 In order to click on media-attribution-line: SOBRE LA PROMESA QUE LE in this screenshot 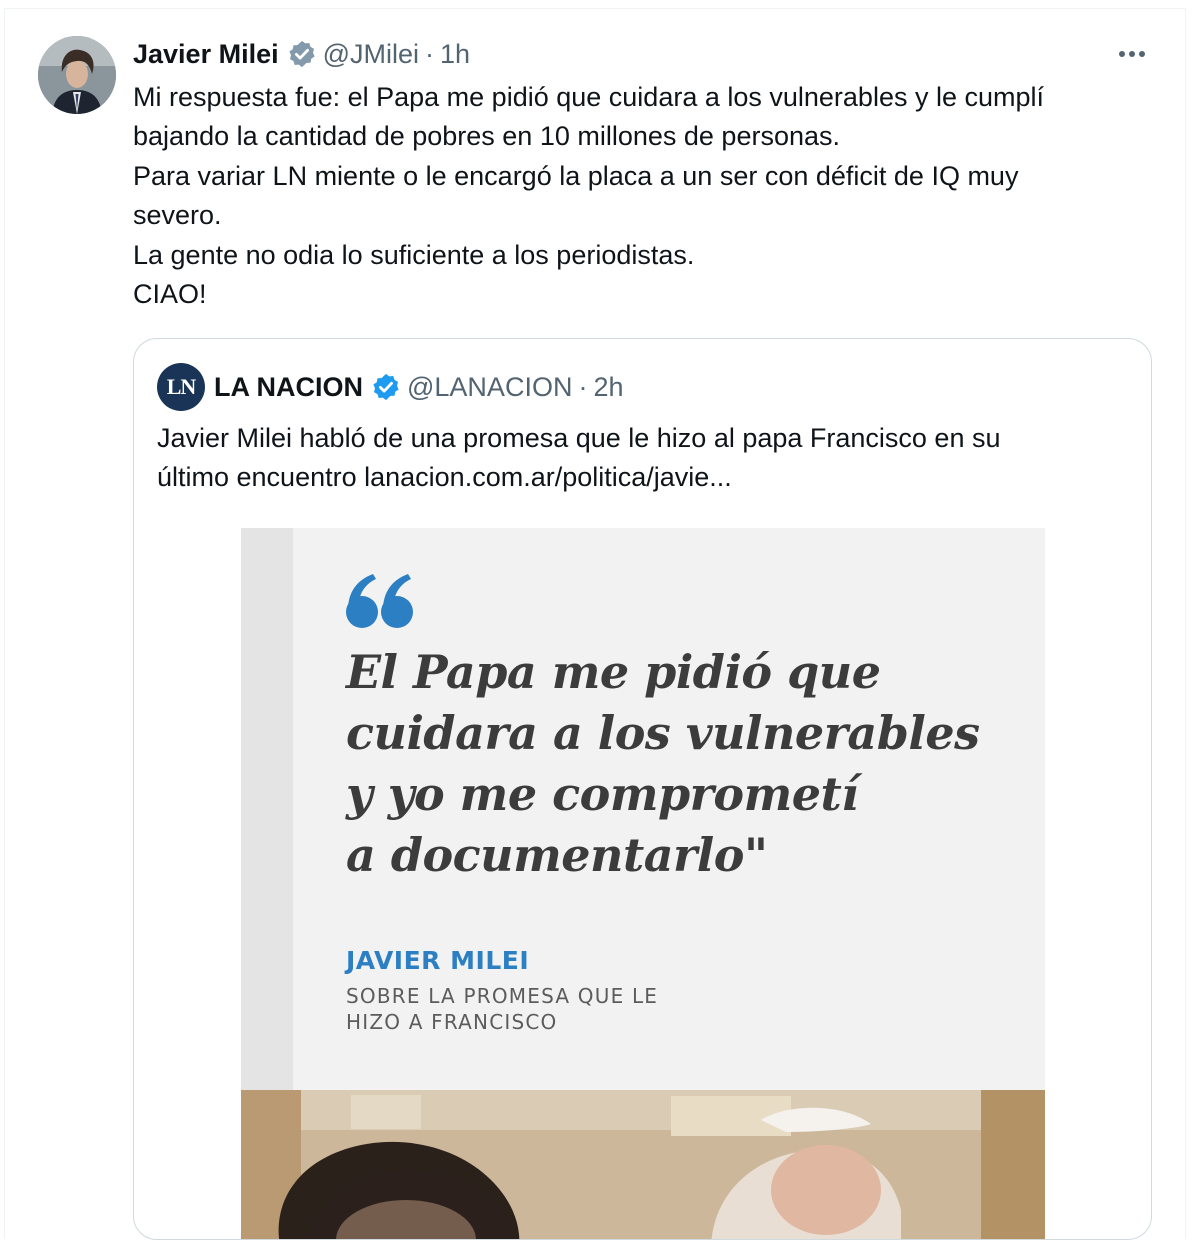, I will do `click(502, 996)`.